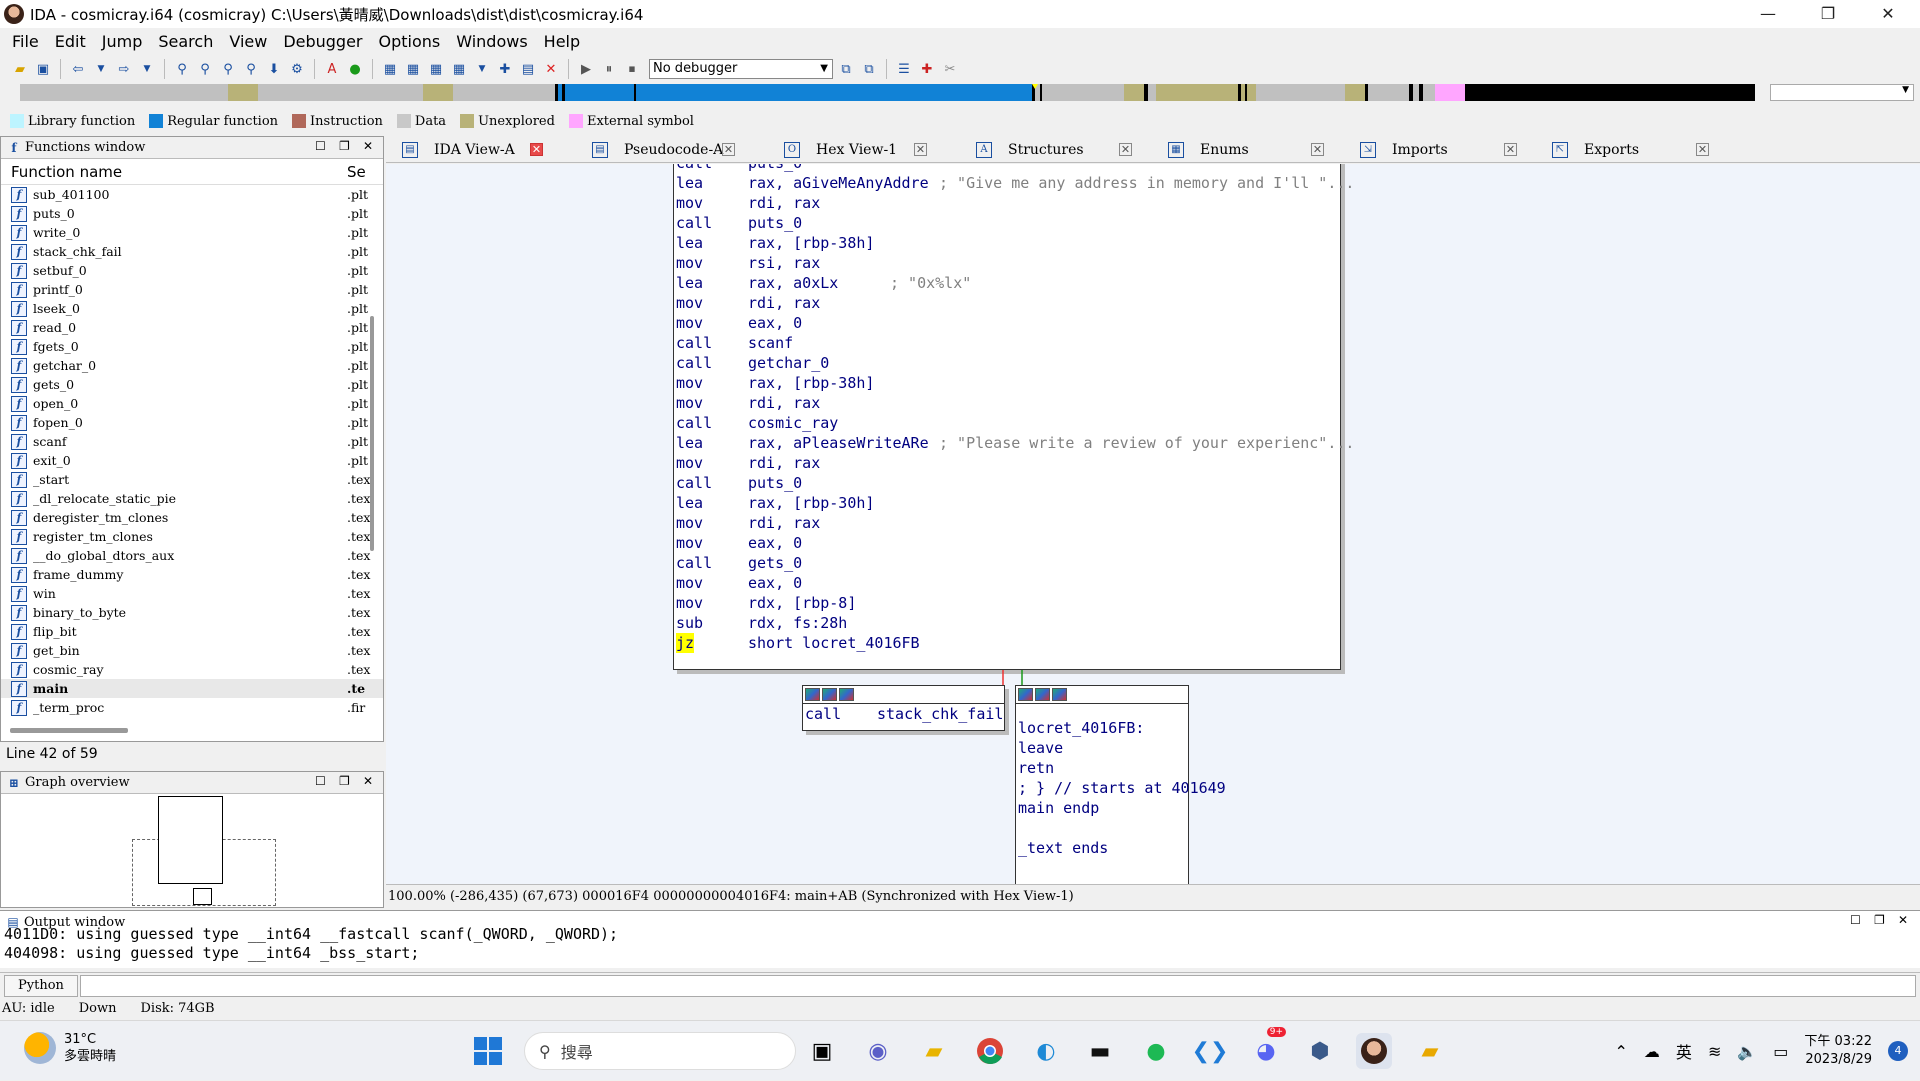  I want to click on restore-button: ❐, so click(1828, 14).